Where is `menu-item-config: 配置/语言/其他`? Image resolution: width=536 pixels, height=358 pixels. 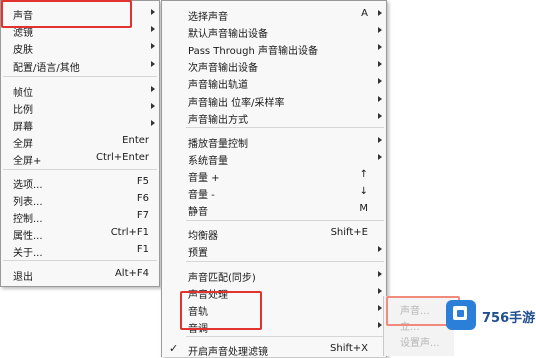 menu-item-config: 配置/语言/其他 is located at coordinates (80, 65).